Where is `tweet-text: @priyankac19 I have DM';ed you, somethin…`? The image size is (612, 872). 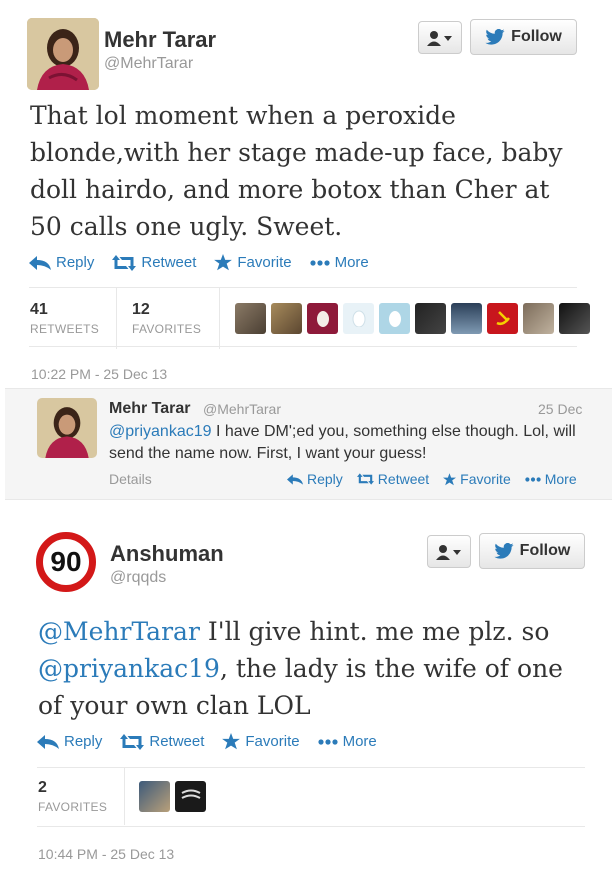
tweet-text: @priyankac19 I have DM';ed you, somethin… is located at coordinates (342, 442).